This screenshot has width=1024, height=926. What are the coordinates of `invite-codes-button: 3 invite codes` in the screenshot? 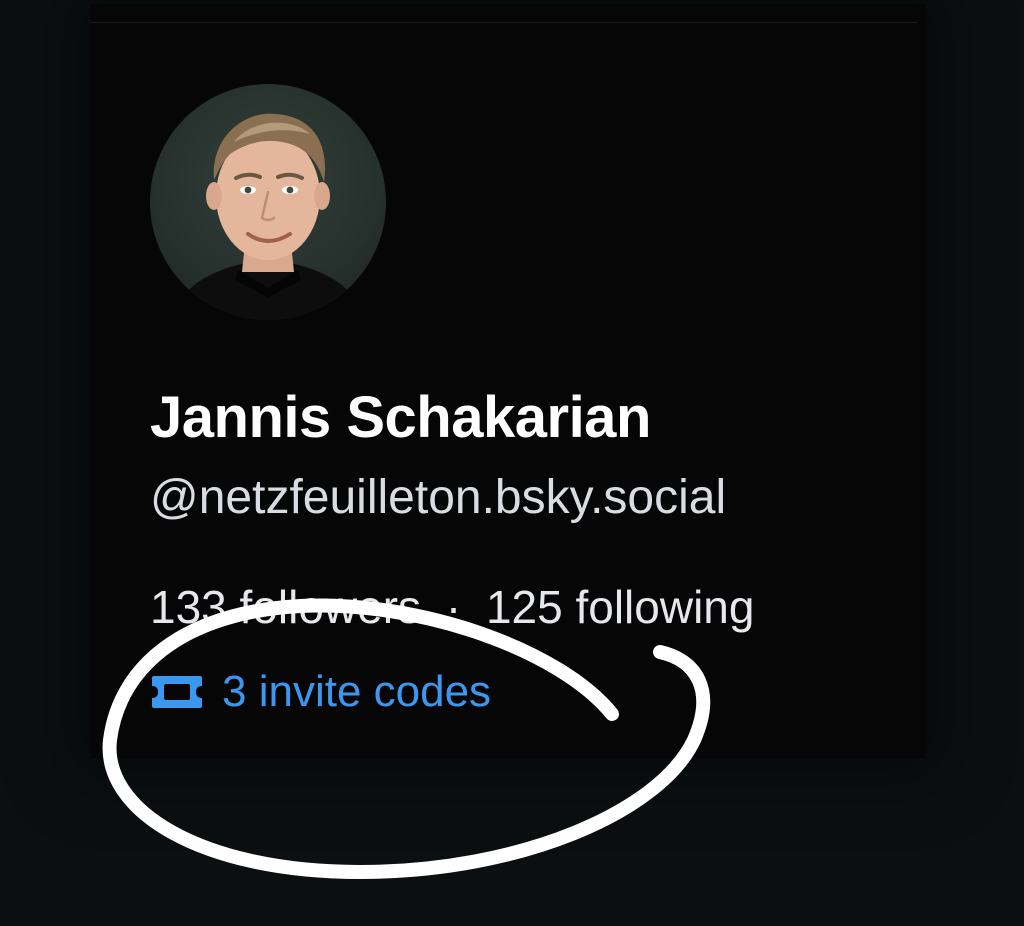 It's located at (320, 692).